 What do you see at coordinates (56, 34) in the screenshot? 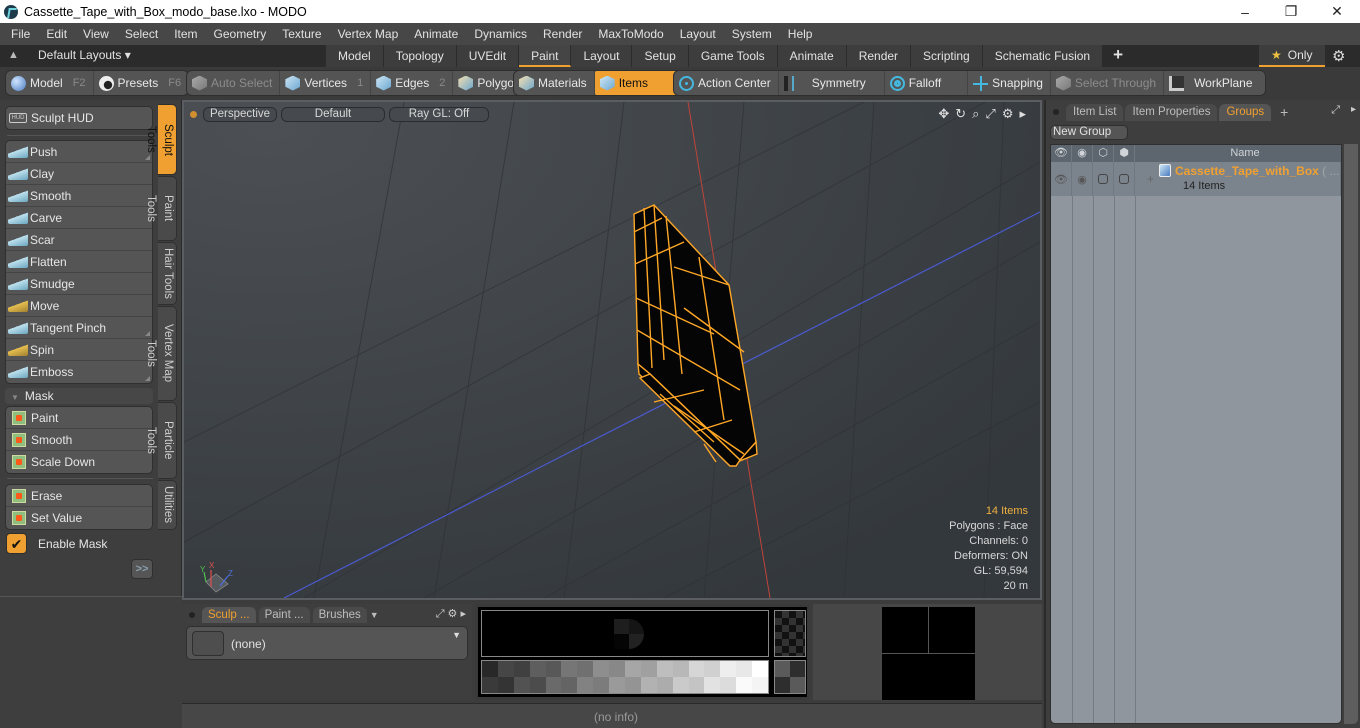
I see `menu-edit: Edit` at bounding box center [56, 34].